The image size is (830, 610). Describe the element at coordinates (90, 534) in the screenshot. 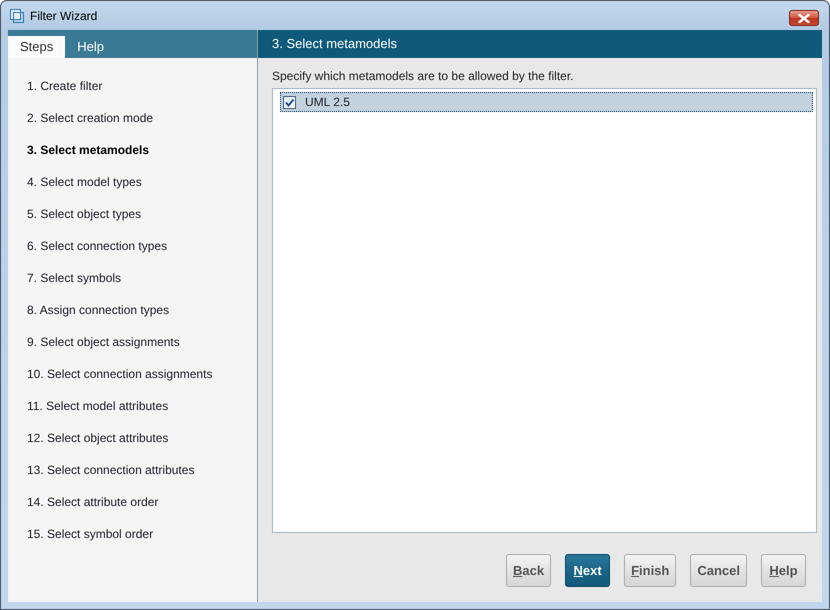

I see `wizard-step: 15. Select symbol order` at that location.